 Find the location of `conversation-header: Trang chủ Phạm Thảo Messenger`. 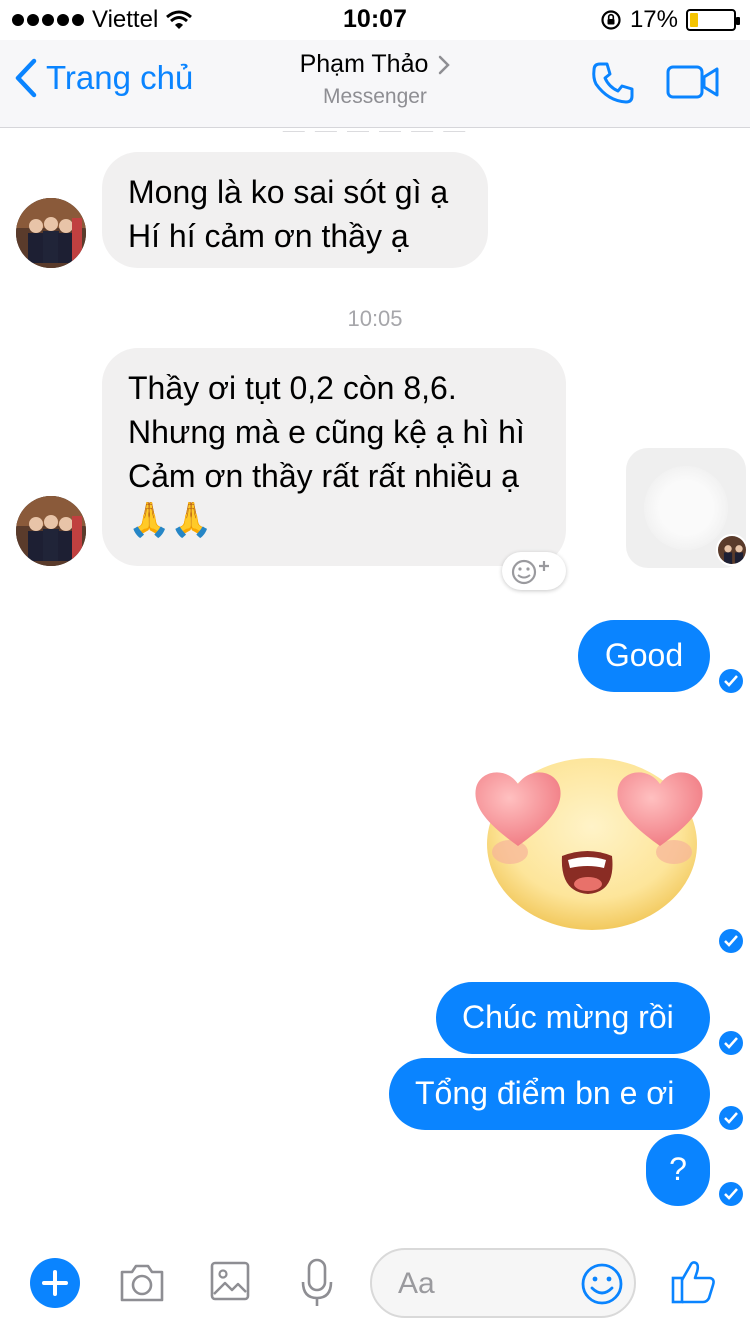

conversation-header: Trang chủ Phạm Thảo Messenger is located at coordinates (375, 84).